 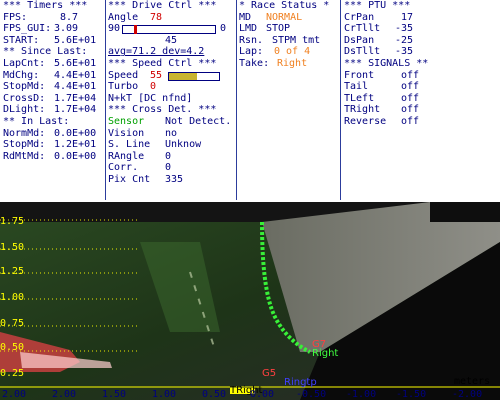 What do you see at coordinates (150, 98) in the screenshot?
I see `nkt-status: N+kT [DC nfnd]` at bounding box center [150, 98].